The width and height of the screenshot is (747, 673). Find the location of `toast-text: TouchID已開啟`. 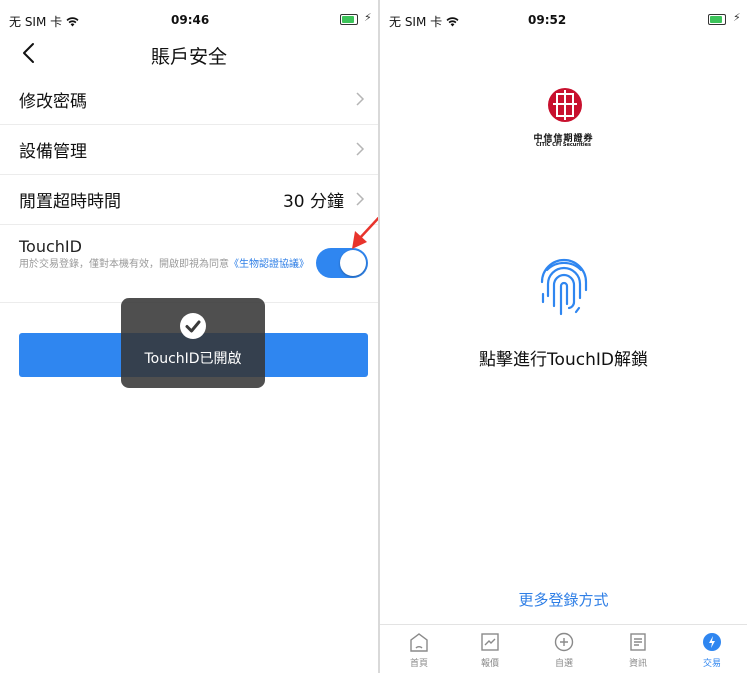

toast-text: TouchID已開啟 is located at coordinates (193, 359).